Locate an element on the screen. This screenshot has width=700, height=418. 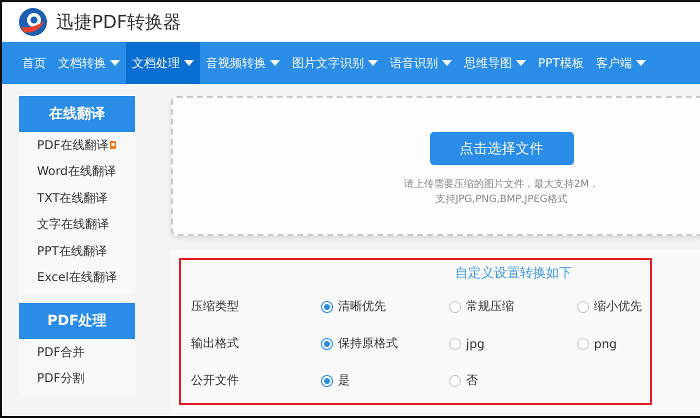
radio-option: jpg is located at coordinates (513, 343).